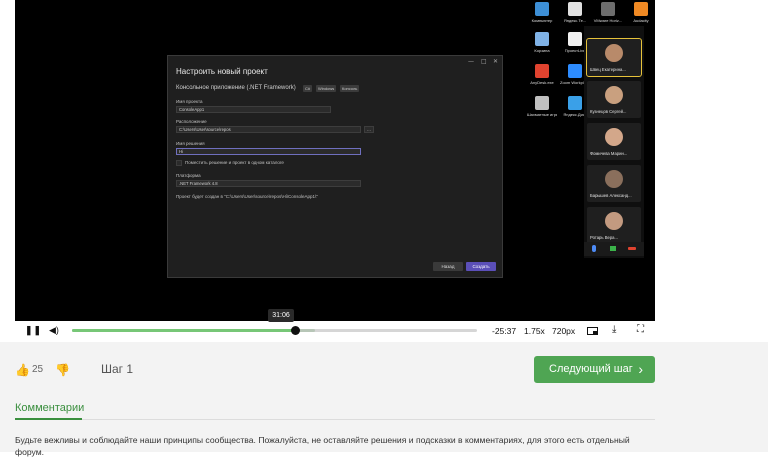 The image size is (768, 458). Describe the element at coordinates (268, 151) in the screenshot. I see `solution-name-input: Hi` at that location.